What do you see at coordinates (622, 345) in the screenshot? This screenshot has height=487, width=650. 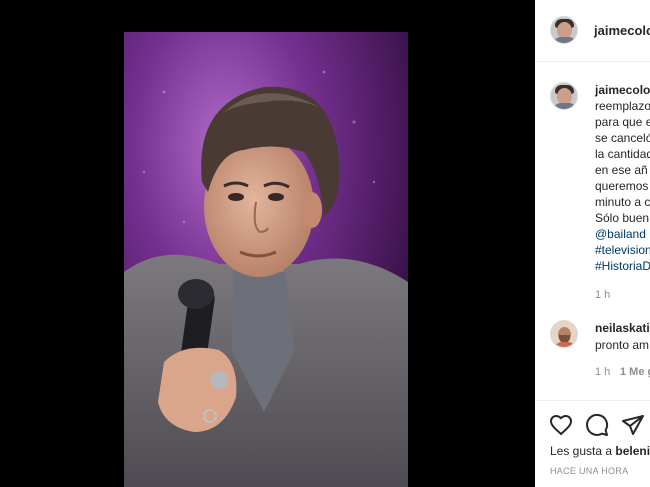 I see `reply-text: pronto am` at bounding box center [622, 345].